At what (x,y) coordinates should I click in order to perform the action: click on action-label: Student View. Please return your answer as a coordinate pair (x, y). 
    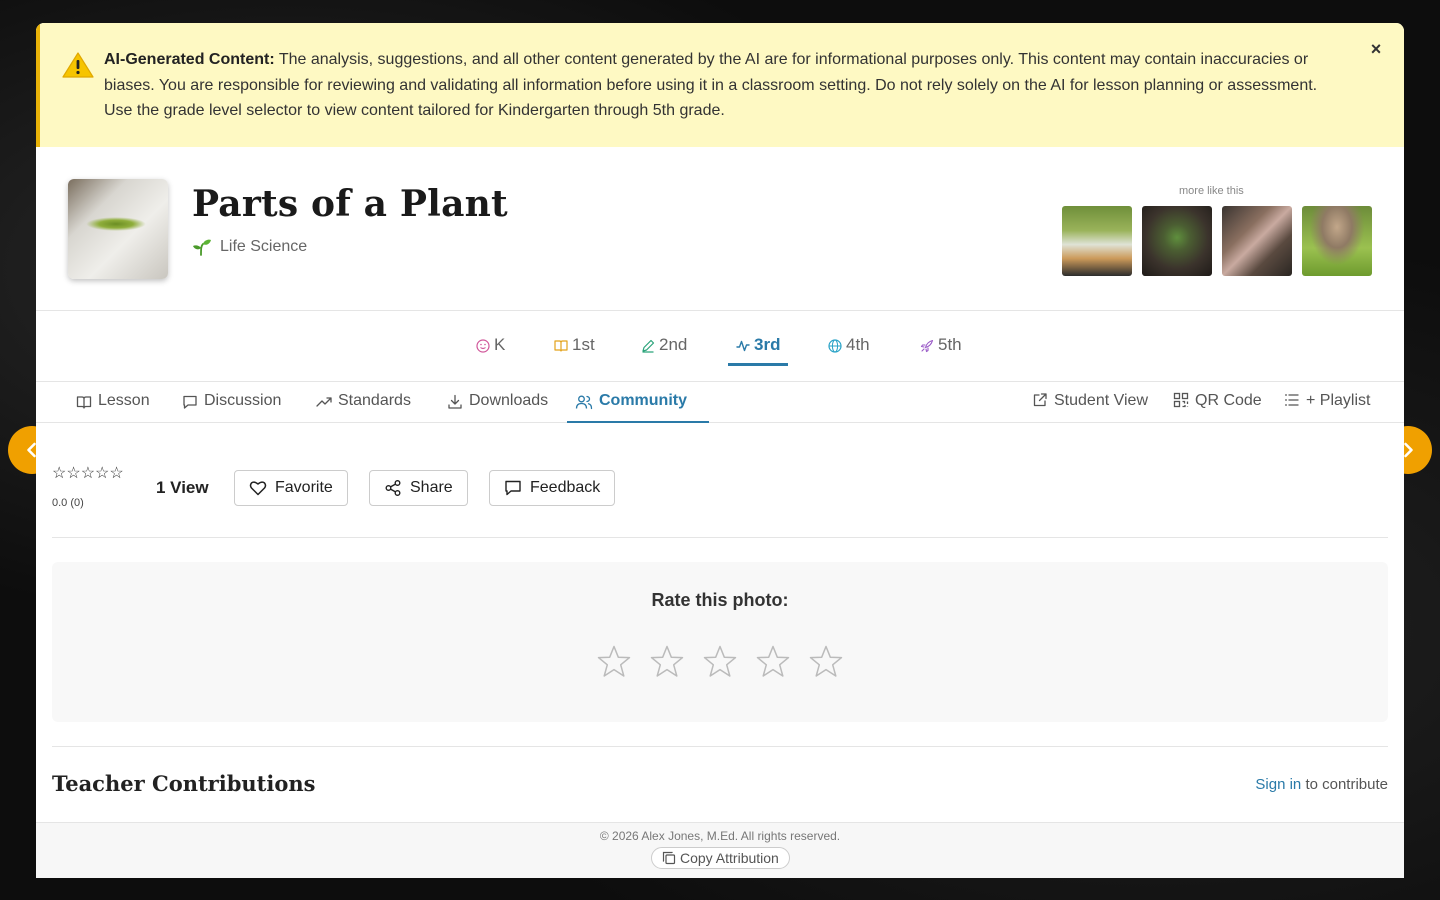
    Looking at the image, I should click on (1101, 400).